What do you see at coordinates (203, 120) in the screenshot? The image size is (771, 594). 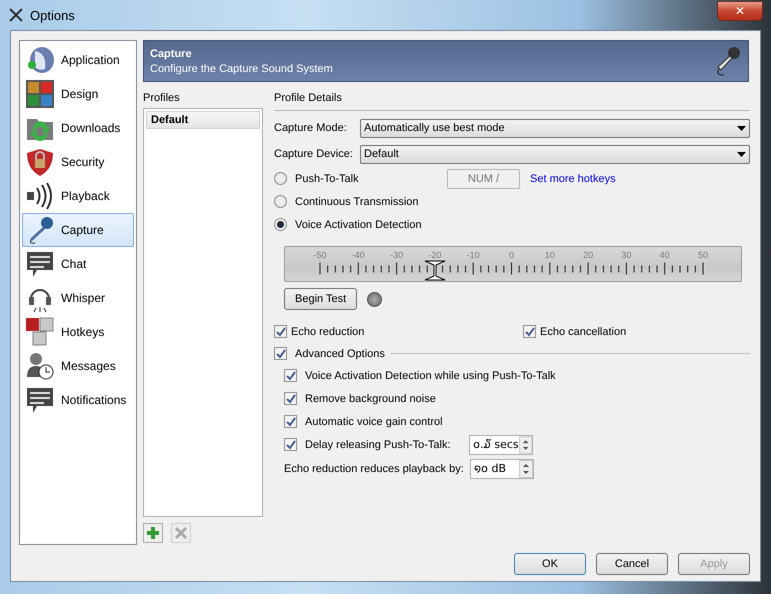 I see `profile-item: Default` at bounding box center [203, 120].